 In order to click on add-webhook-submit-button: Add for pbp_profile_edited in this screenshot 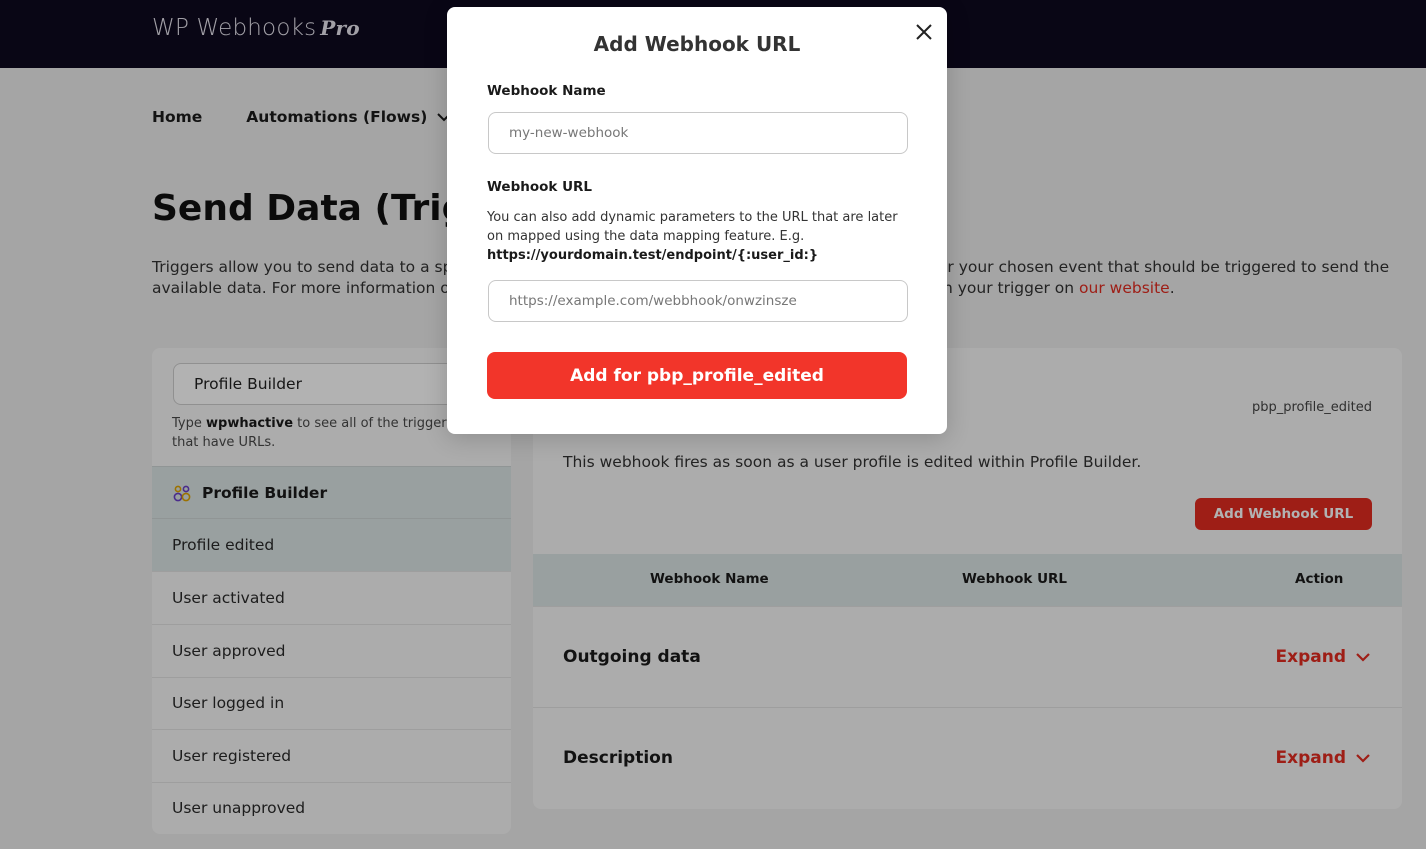, I will do `click(697, 375)`.